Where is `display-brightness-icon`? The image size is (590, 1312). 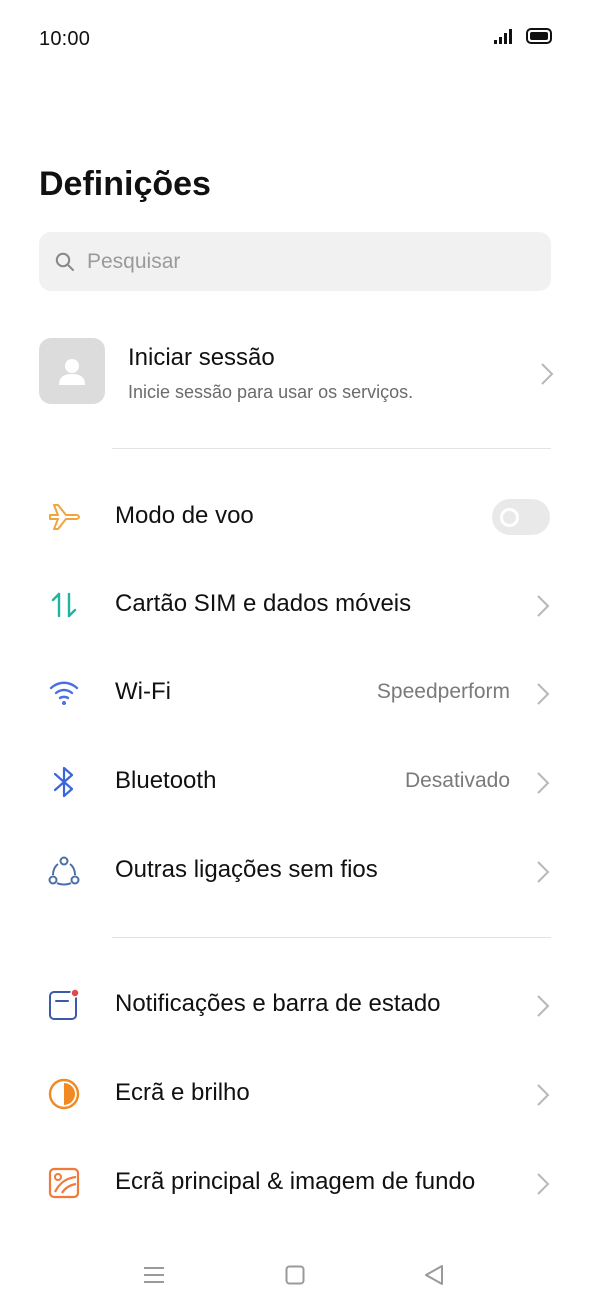 display-brightness-icon is located at coordinates (64, 1094).